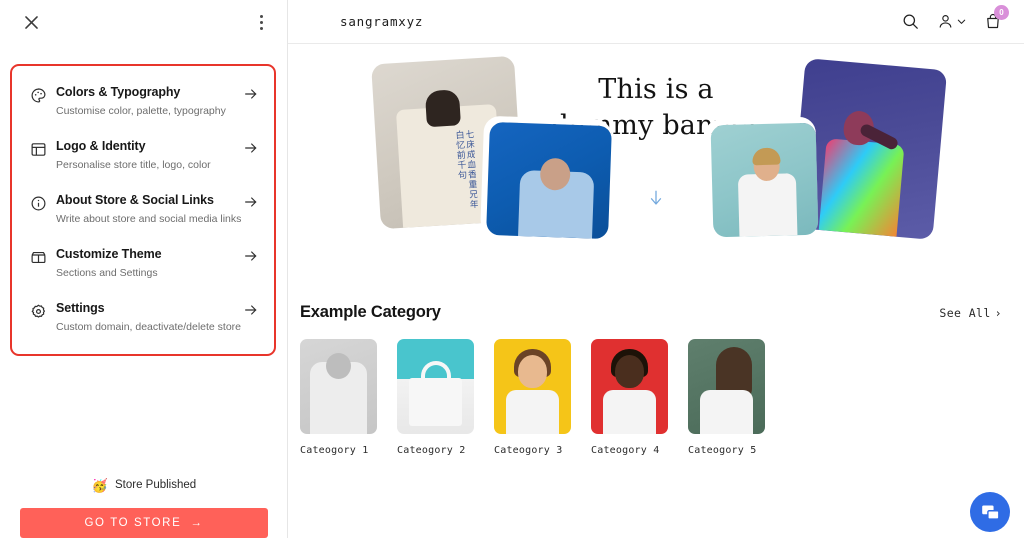 The width and height of the screenshot is (1024, 538). What do you see at coordinates (43, 203) in the screenshot?
I see `info-circle-icon` at bounding box center [43, 203].